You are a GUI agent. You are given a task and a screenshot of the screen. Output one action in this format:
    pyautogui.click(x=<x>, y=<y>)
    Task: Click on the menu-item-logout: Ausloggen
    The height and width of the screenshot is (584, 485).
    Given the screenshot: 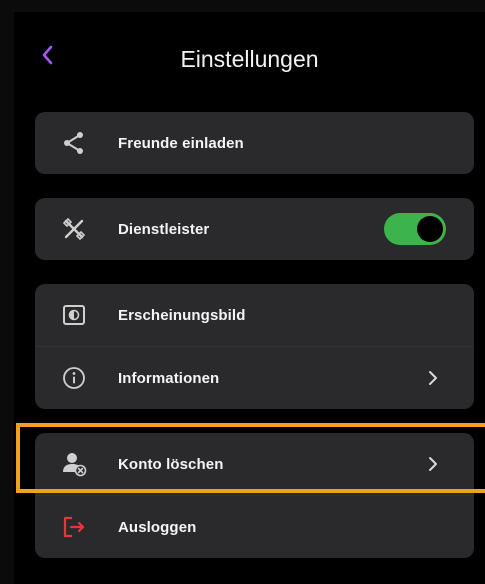 What is the action you would take?
    pyautogui.click(x=254, y=526)
    